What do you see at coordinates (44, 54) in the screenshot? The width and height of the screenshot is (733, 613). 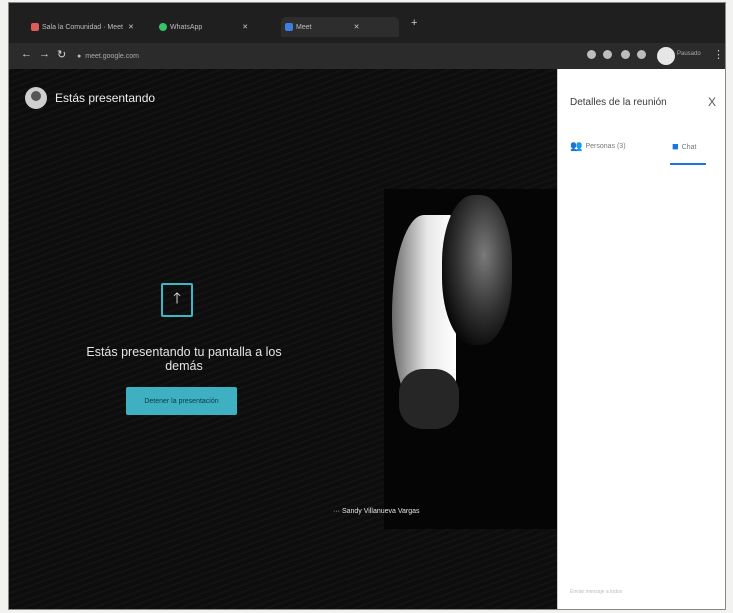 I see `forward-icon: →` at bounding box center [44, 54].